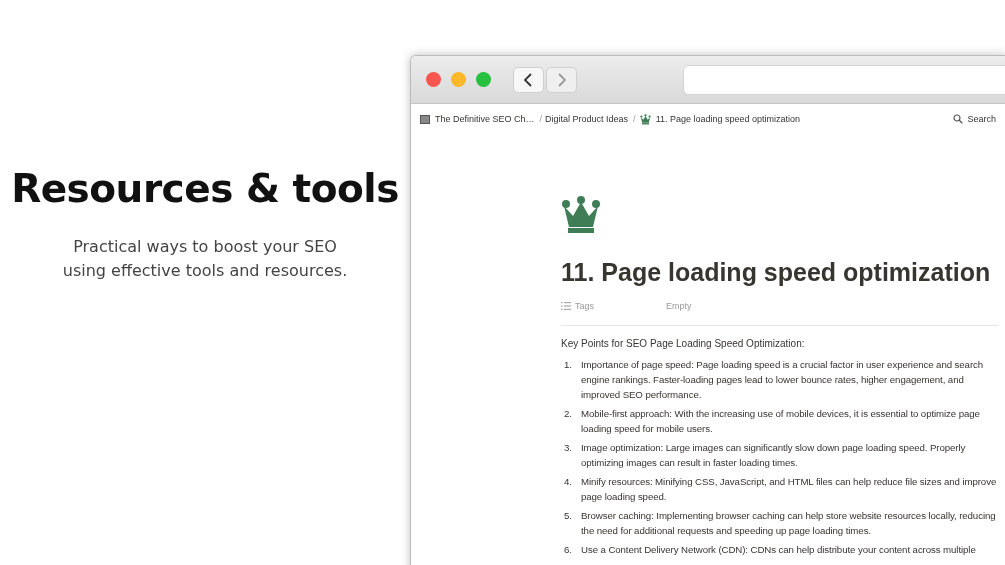  Describe the element at coordinates (566, 306) in the screenshot. I see `list-icon` at that location.